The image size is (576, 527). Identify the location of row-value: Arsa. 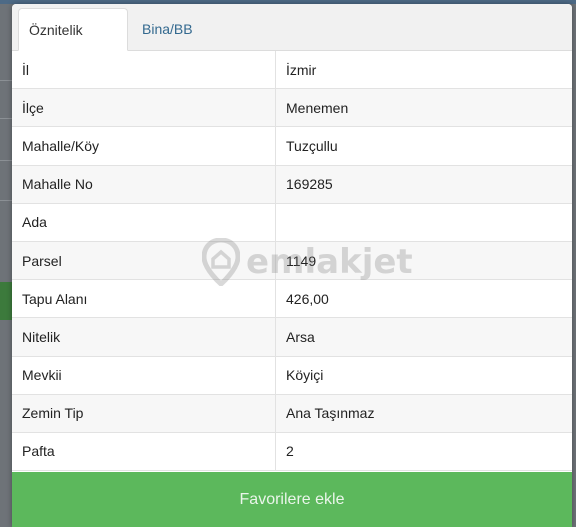
(300, 336).